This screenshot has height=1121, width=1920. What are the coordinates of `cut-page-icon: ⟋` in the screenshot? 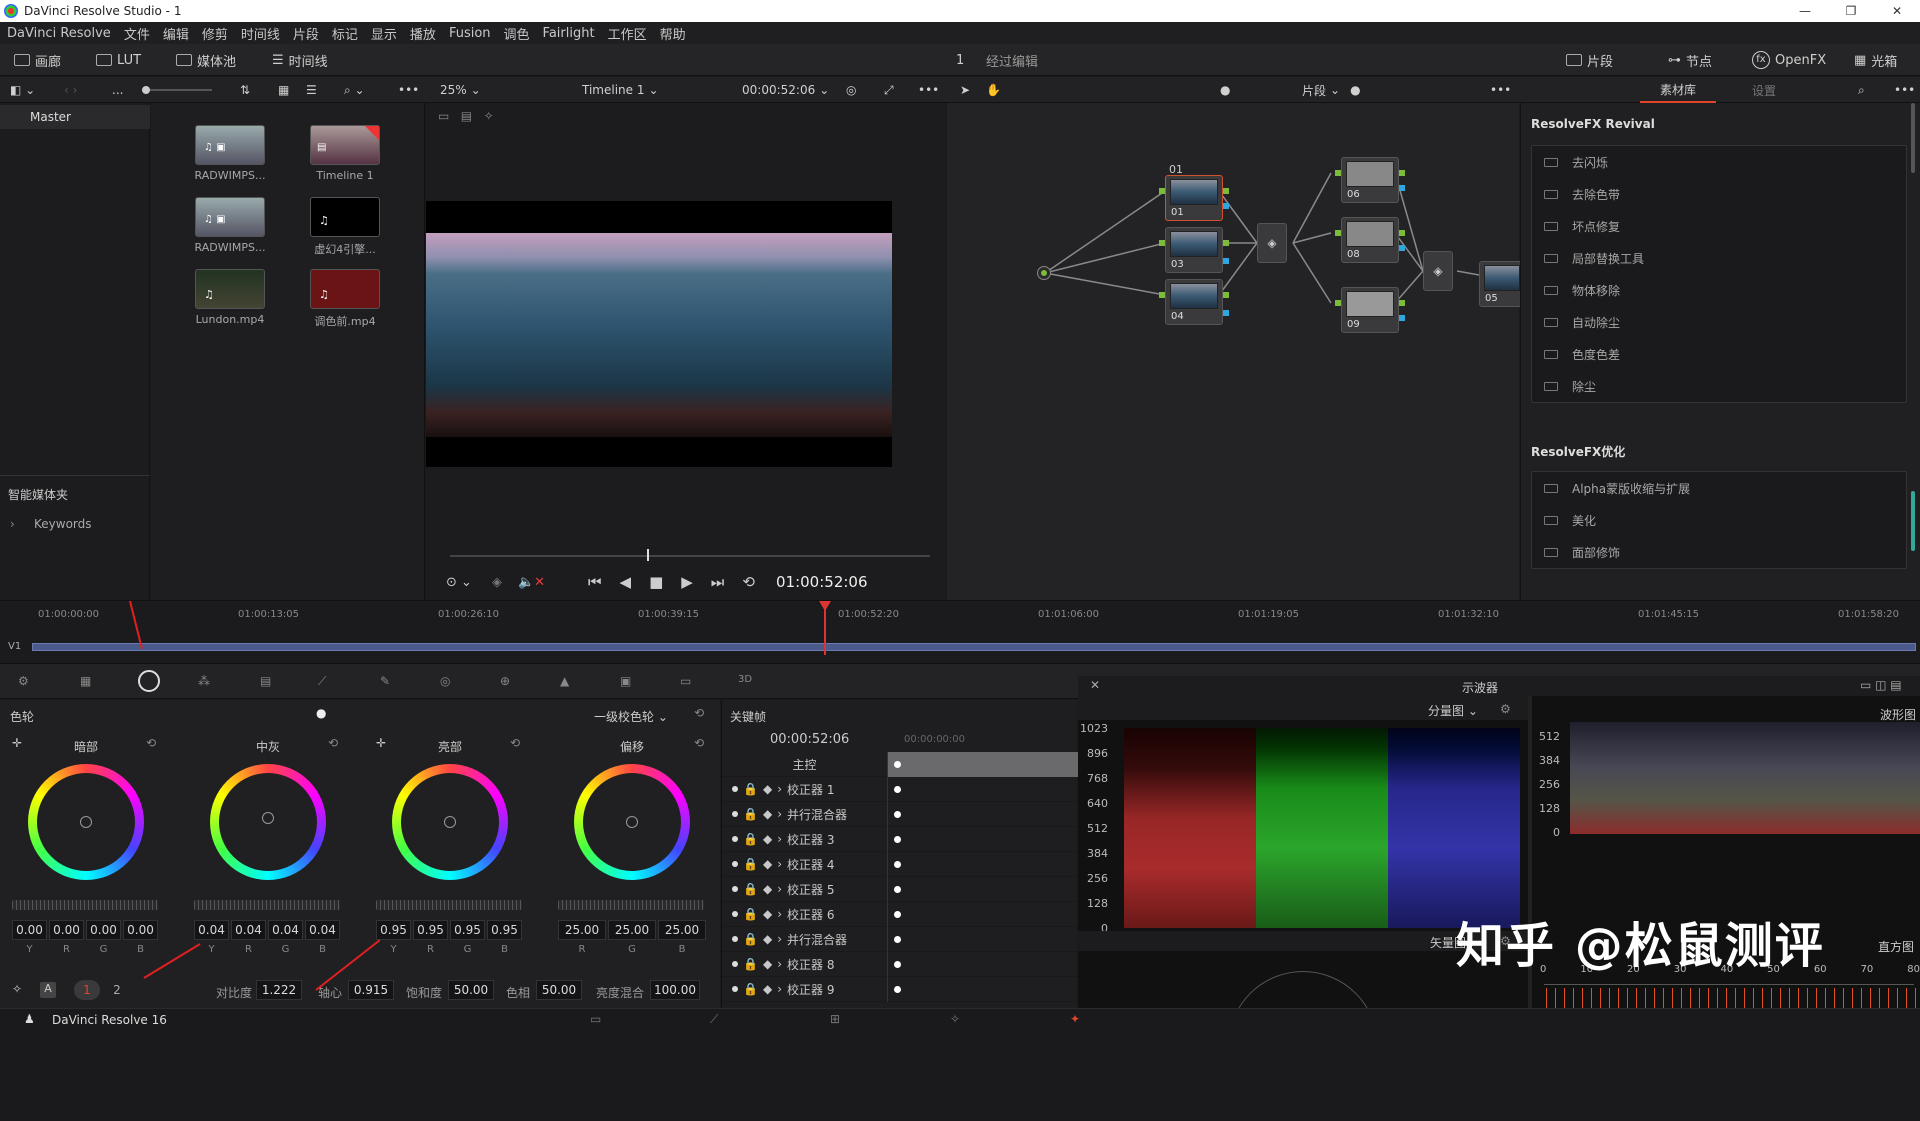 It's located at (714, 1019).